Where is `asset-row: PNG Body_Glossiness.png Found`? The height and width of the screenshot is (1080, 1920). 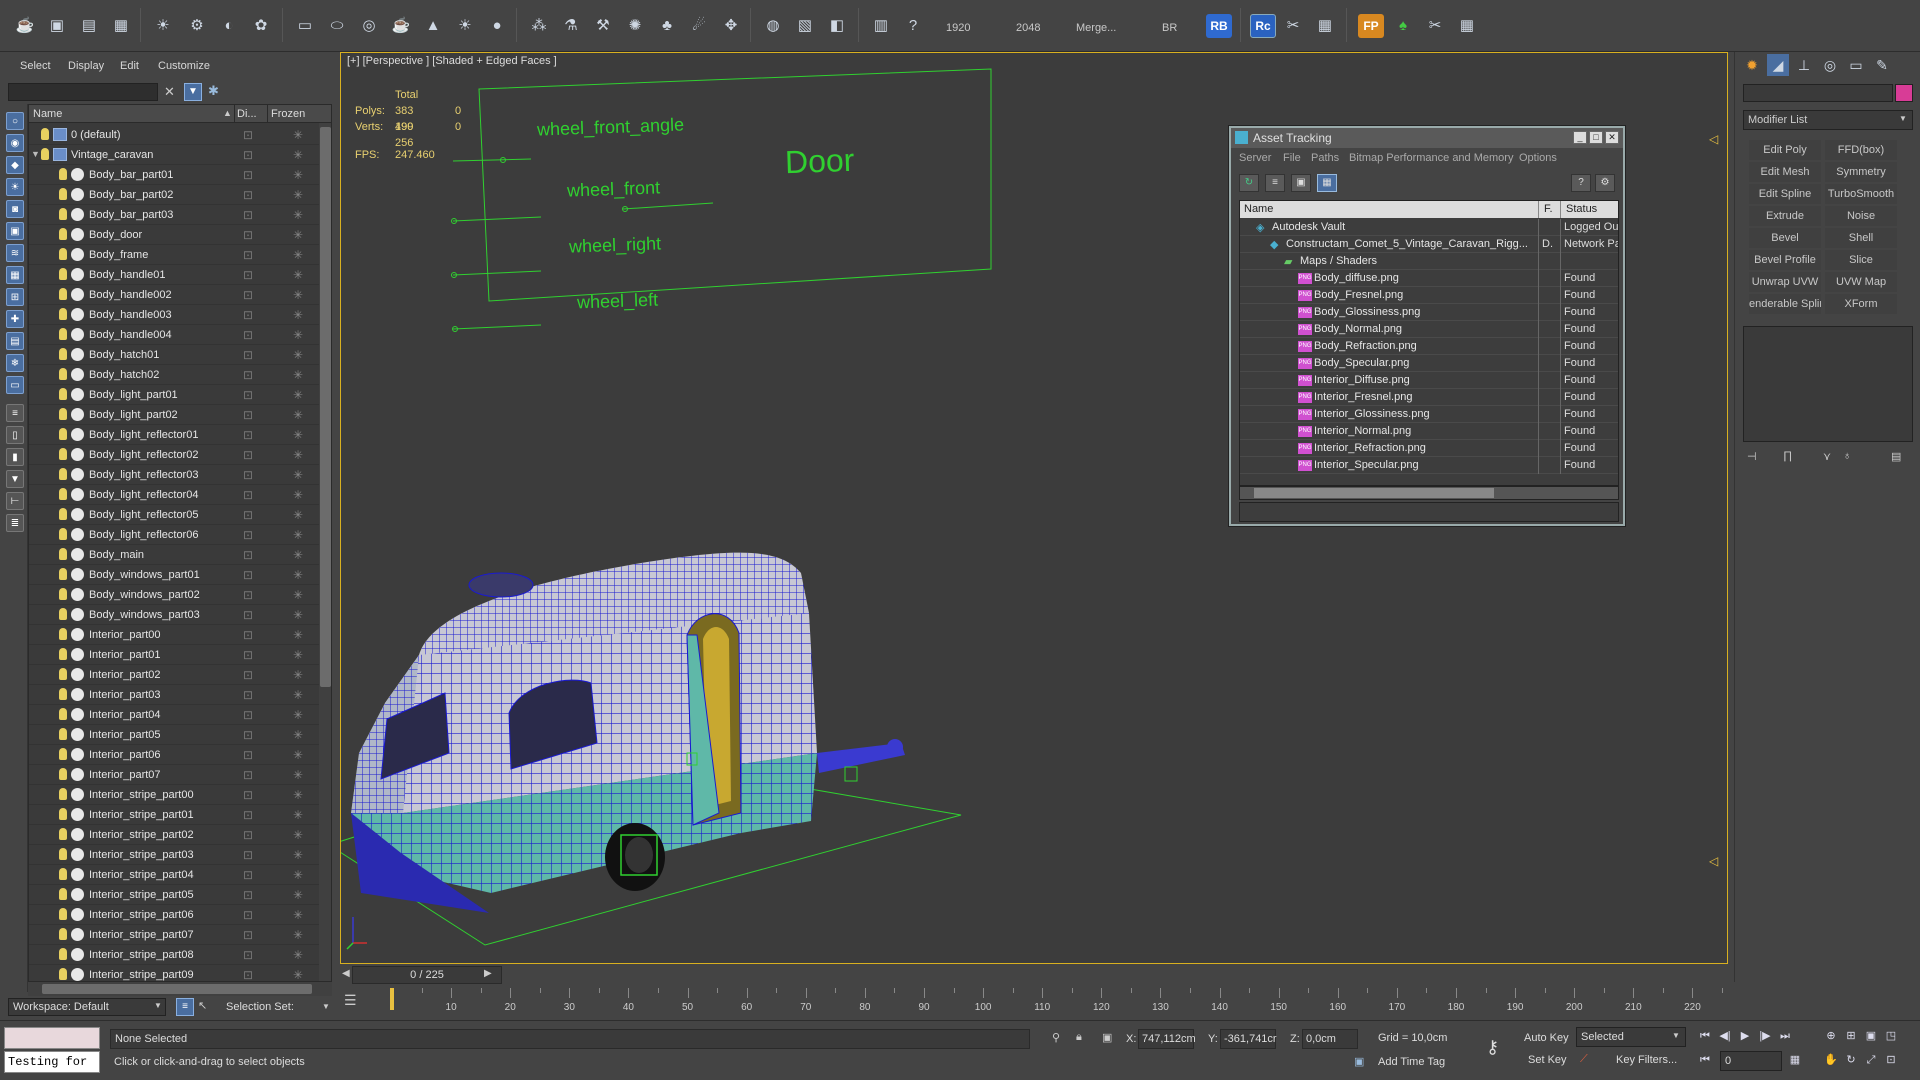 asset-row: PNG Body_Glossiness.png Found is located at coordinates (1429, 312).